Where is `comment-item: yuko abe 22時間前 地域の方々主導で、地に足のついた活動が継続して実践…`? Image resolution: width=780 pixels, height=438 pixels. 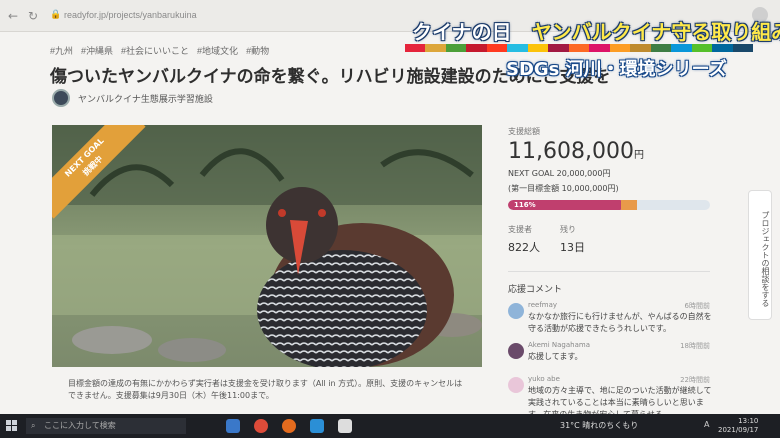
comment-item: yuko abe 22時間前 地域の方々主導で、地に足のついた活動が継続して実践… is located at coordinates (613, 394).